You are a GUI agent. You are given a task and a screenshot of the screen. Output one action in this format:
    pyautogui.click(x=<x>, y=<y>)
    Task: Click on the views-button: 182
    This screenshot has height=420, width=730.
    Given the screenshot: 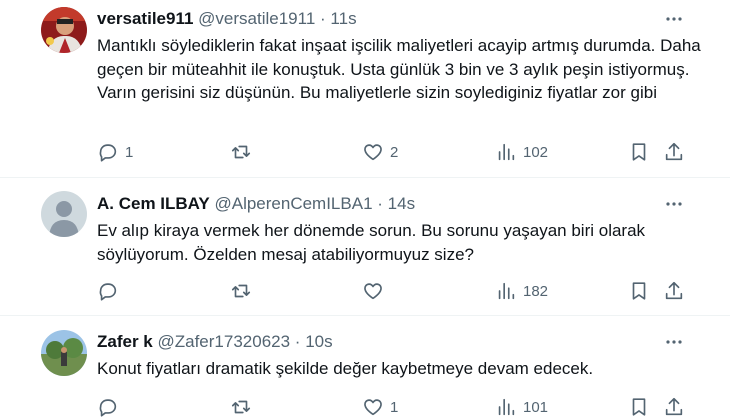 What is the action you would take?
    pyautogui.click(x=521, y=291)
    